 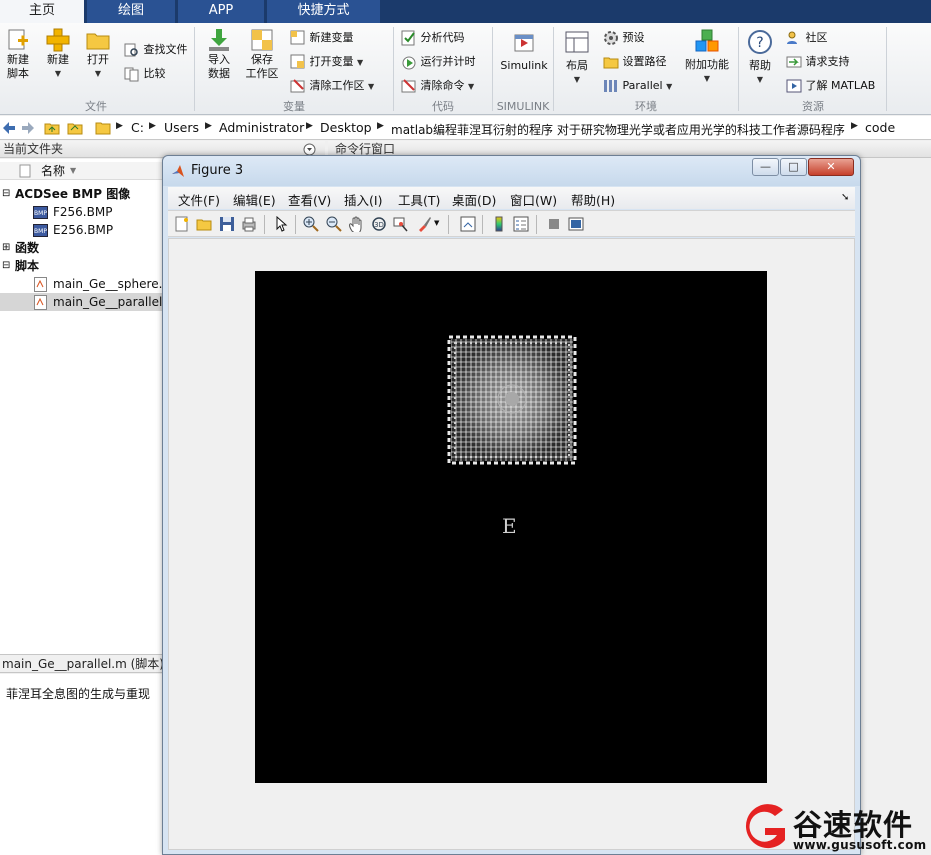 I want to click on find-files-button: 查找文件, so click(x=156, y=50).